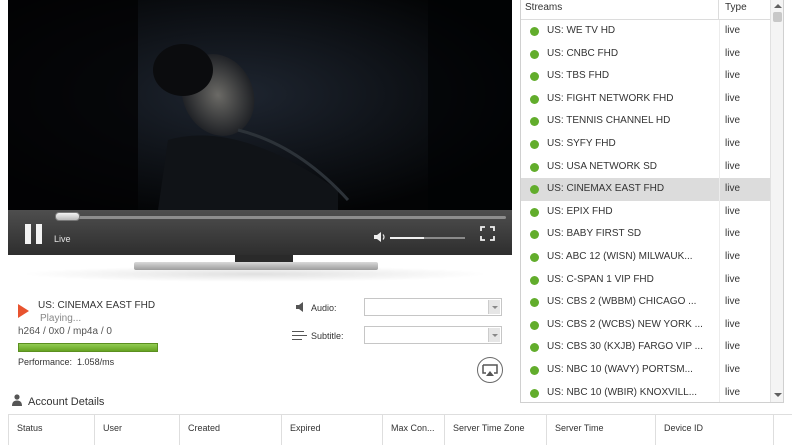 This screenshot has height=445, width=800. Describe the element at coordinates (715, 430) in the screenshot. I see `col-device-id: Device ID` at that location.